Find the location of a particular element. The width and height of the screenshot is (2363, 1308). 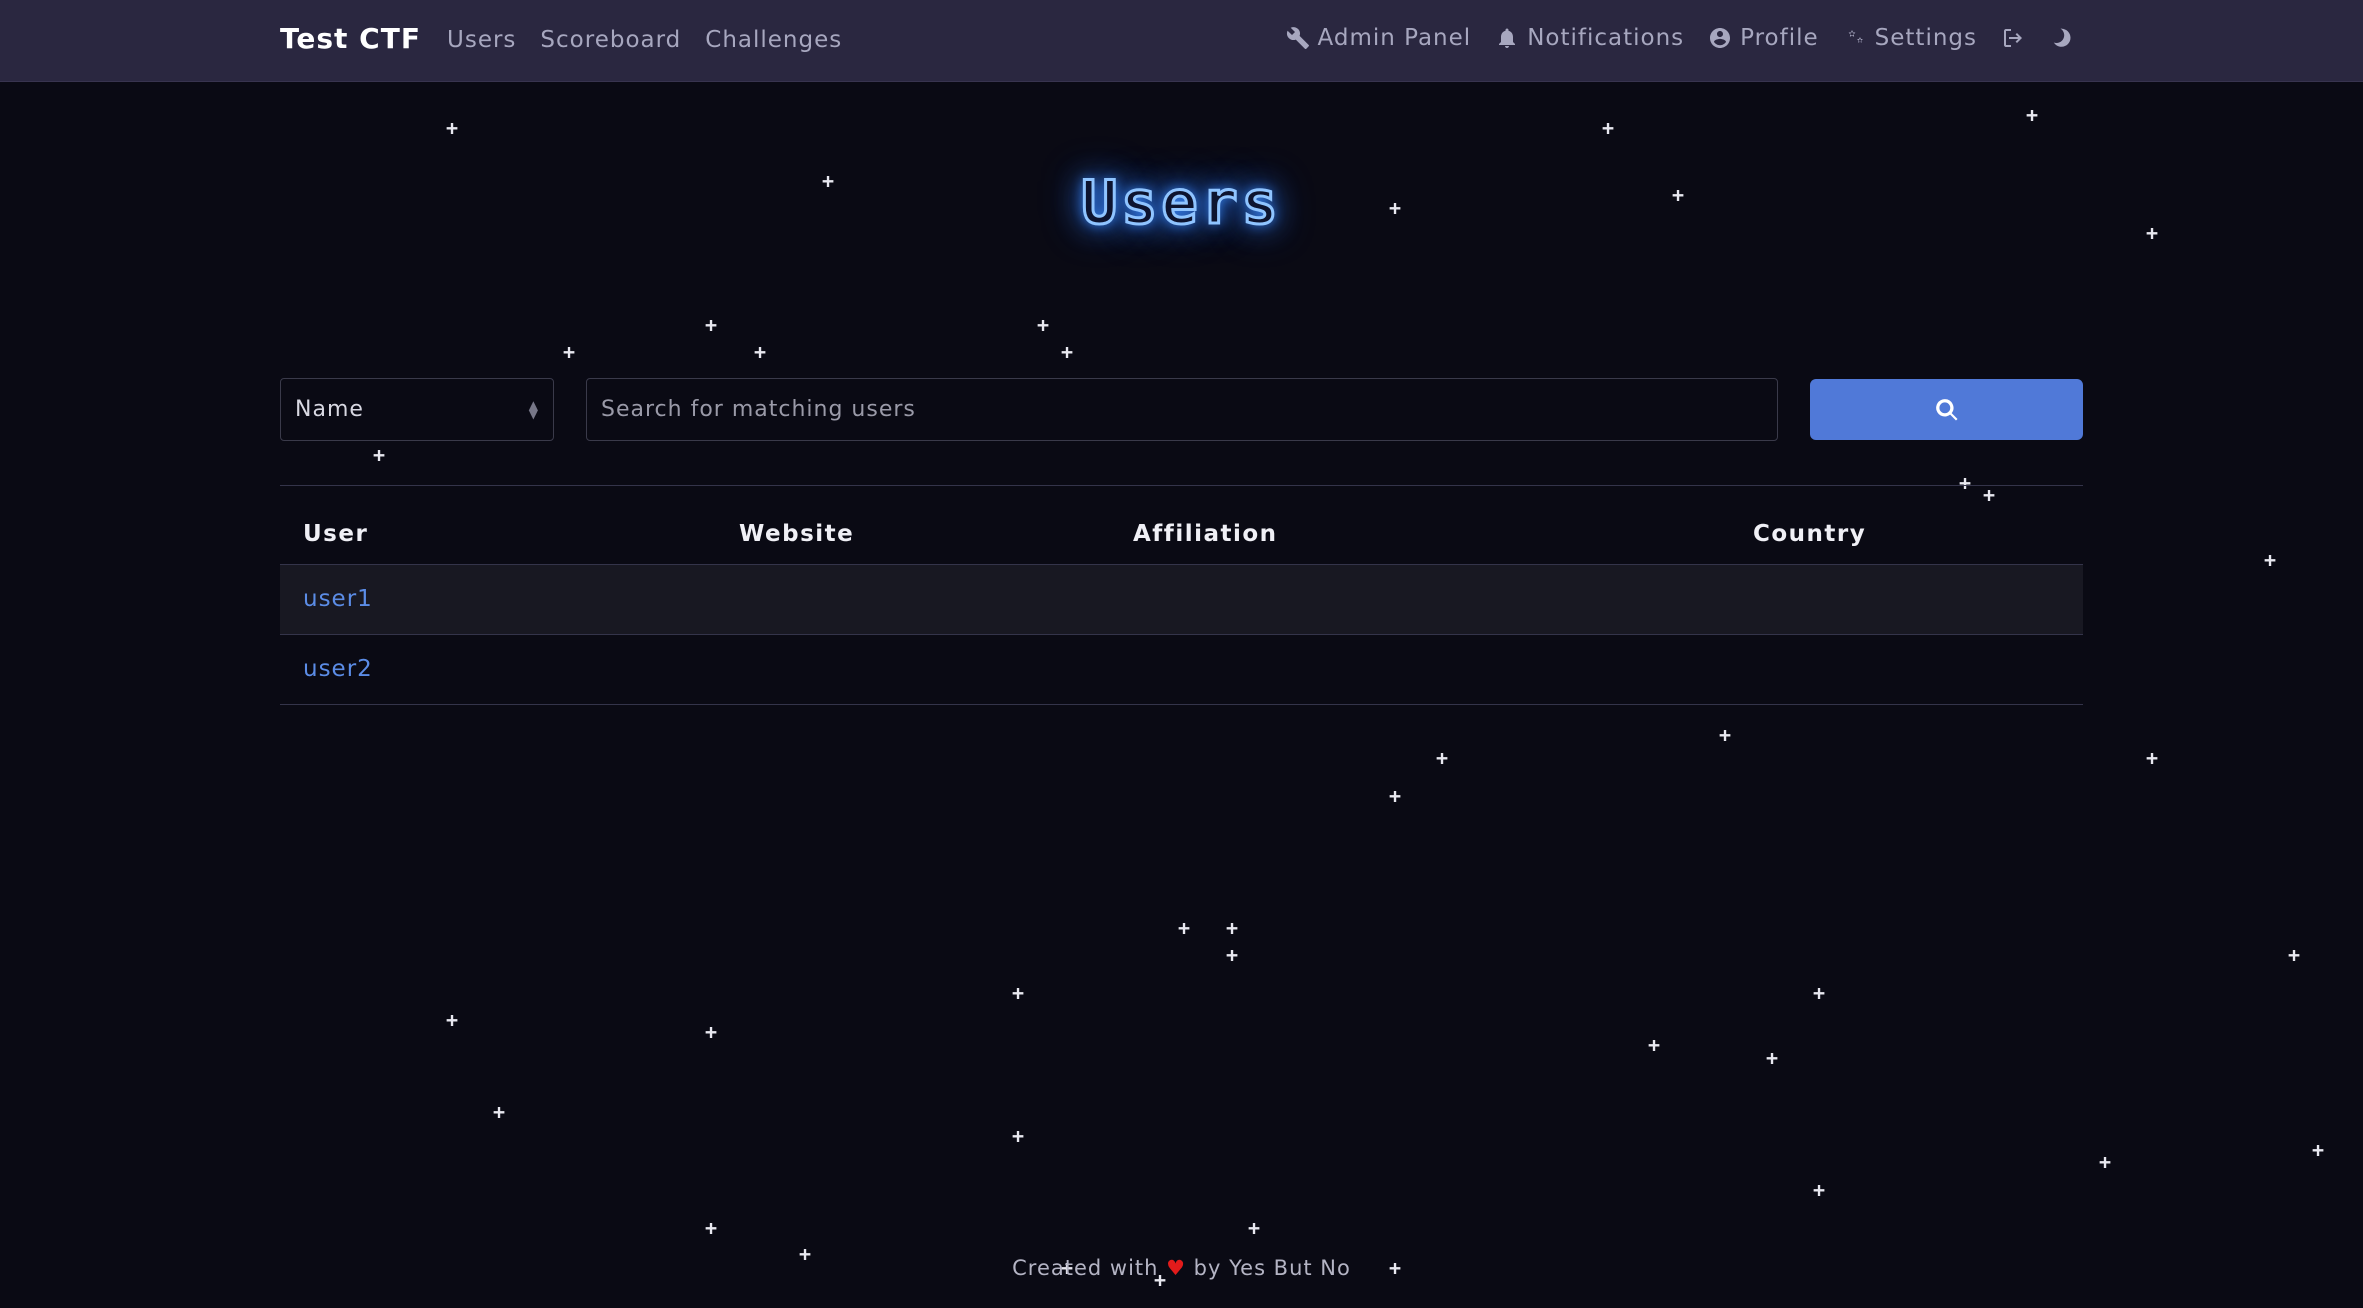

nav-link-users: Users is located at coordinates (481, 40).